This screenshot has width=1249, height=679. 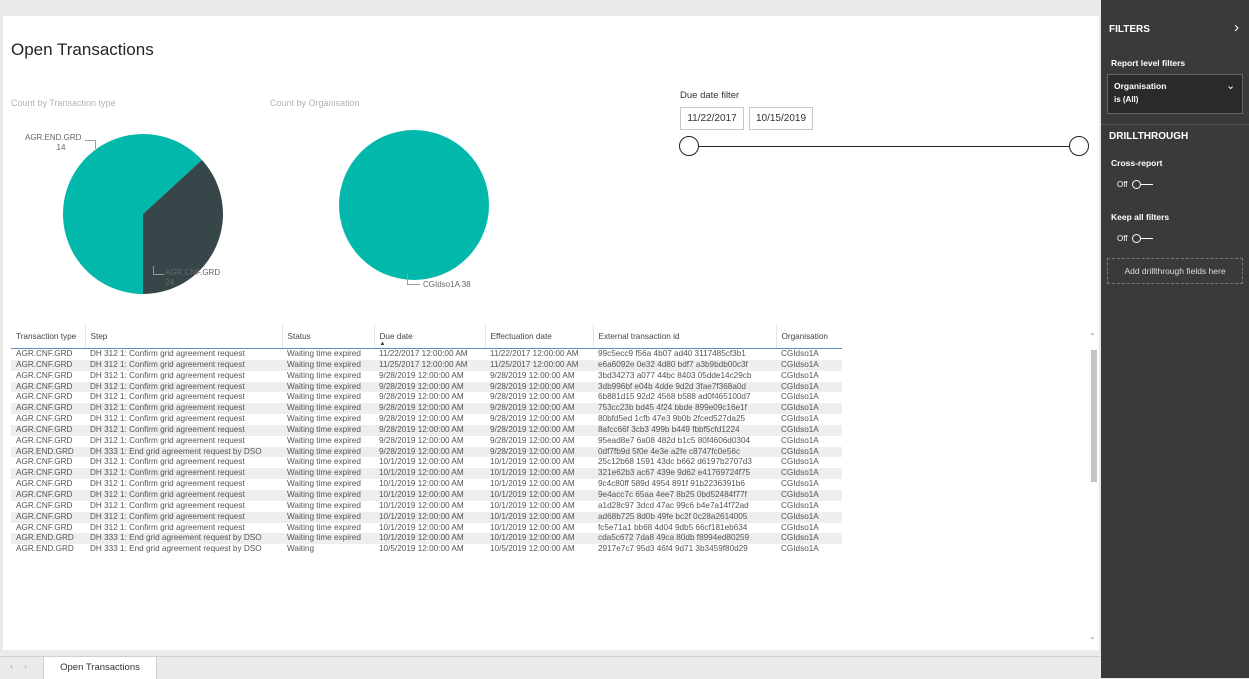 I want to click on table-cell: AGR.END.GRD, so click(x=48, y=539).